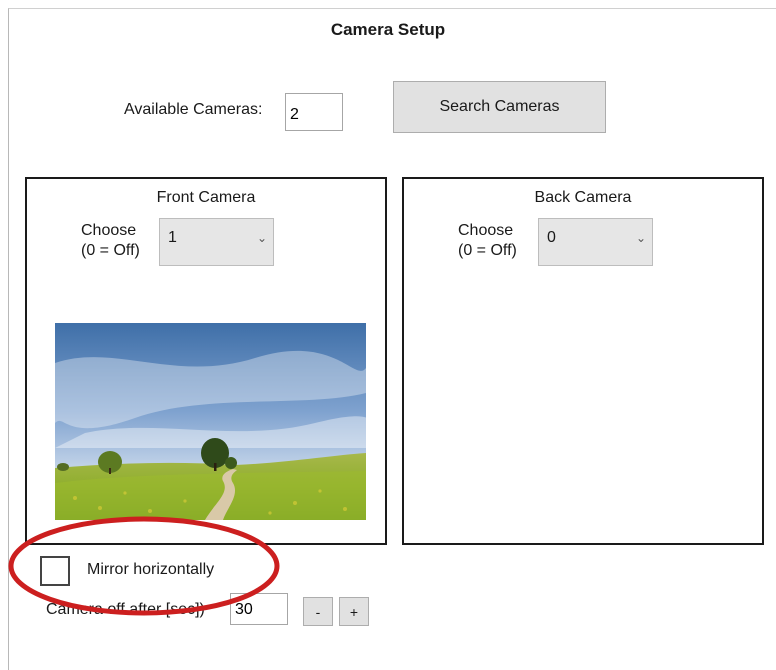 The width and height of the screenshot is (776, 670). I want to click on page-title: Camera Setup, so click(388, 29).